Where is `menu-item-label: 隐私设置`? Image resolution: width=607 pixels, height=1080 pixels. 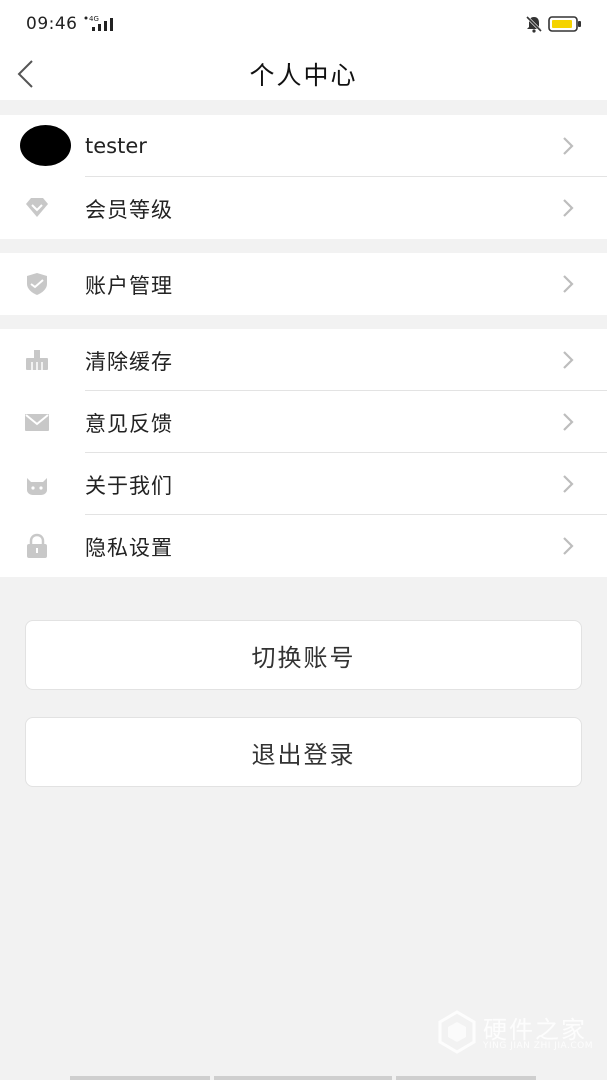 menu-item-label: 隐私设置 is located at coordinates (129, 548).